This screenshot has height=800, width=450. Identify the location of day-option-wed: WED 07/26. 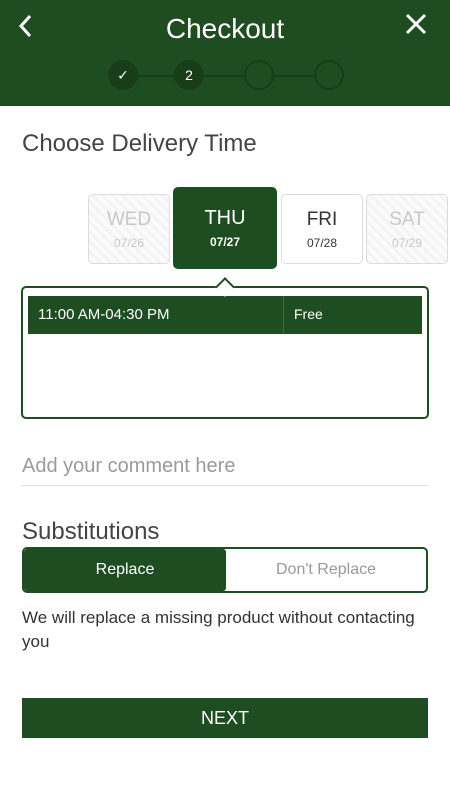
(129, 229).